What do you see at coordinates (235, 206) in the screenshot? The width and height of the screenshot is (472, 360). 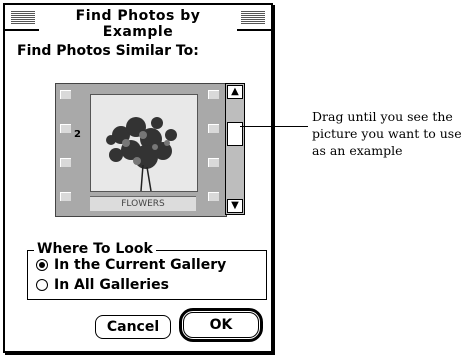 I see `scroll-down-arrow-icon: ▼` at bounding box center [235, 206].